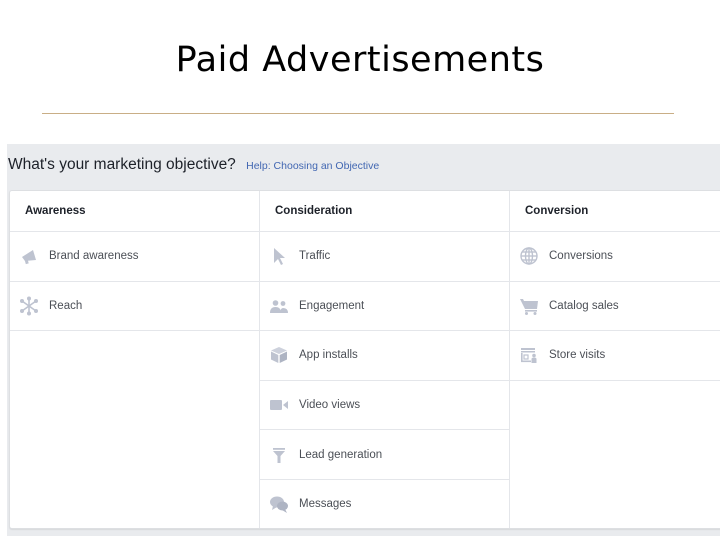 The width and height of the screenshot is (720, 540). I want to click on objective-store-visits: Store visits, so click(615, 356).